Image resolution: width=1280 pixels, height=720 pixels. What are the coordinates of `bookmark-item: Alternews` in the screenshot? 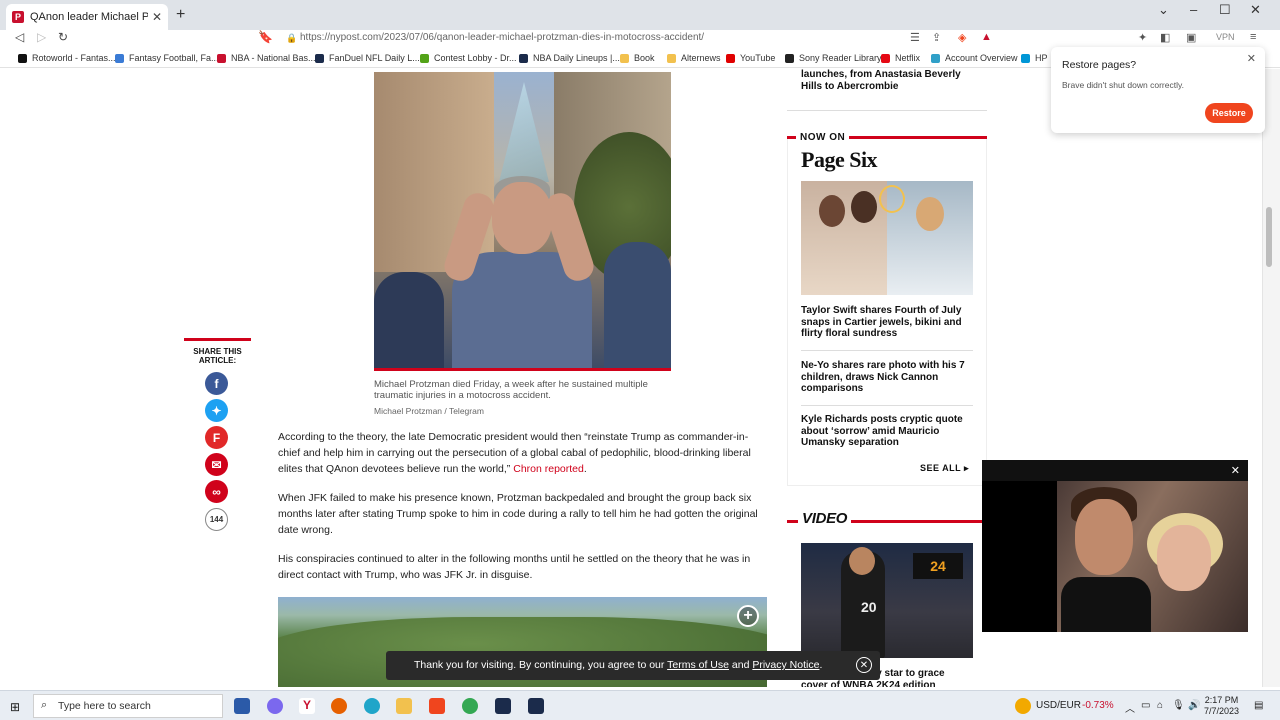 It's located at (694, 58).